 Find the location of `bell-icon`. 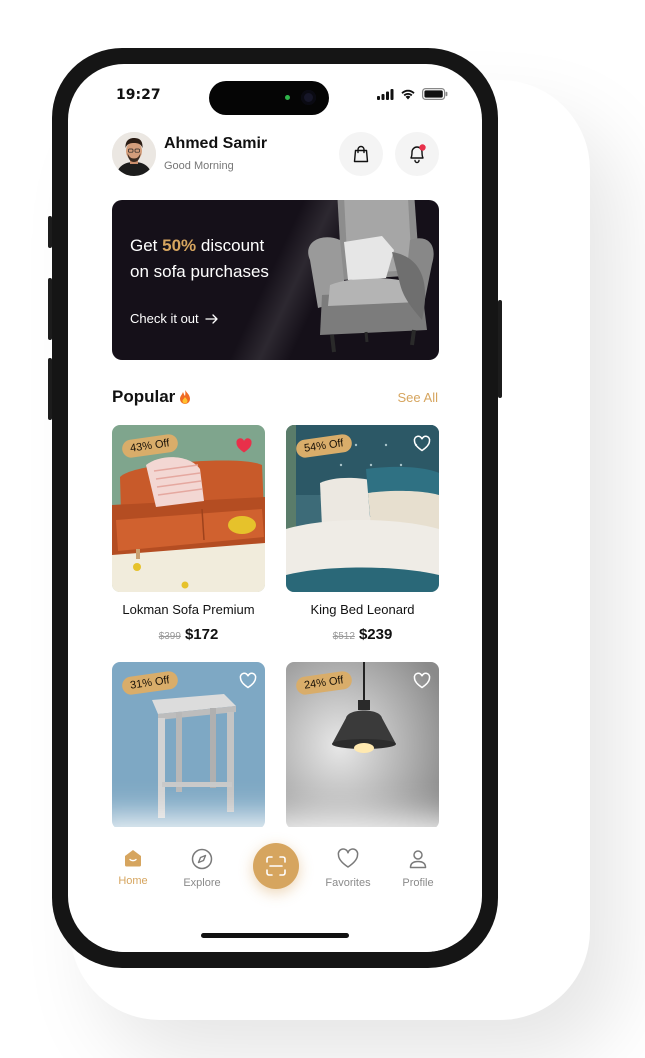

bell-icon is located at coordinates (418, 154).